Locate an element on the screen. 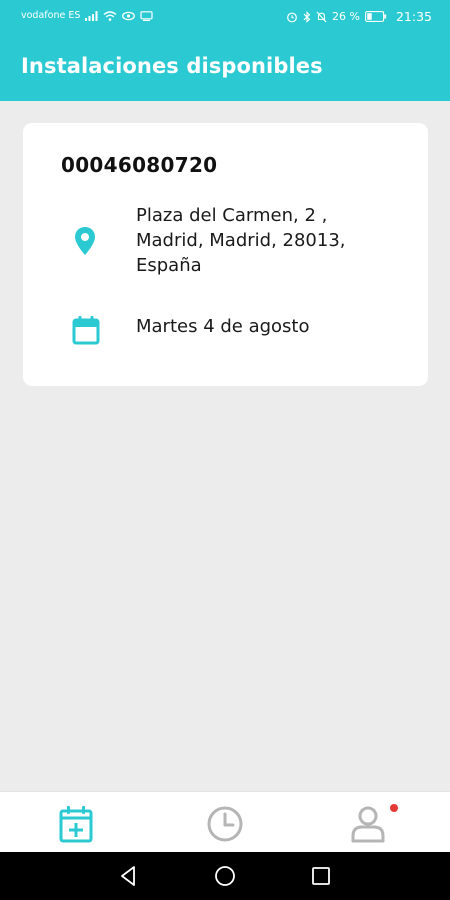  bottom-navigation is located at coordinates (225, 822).